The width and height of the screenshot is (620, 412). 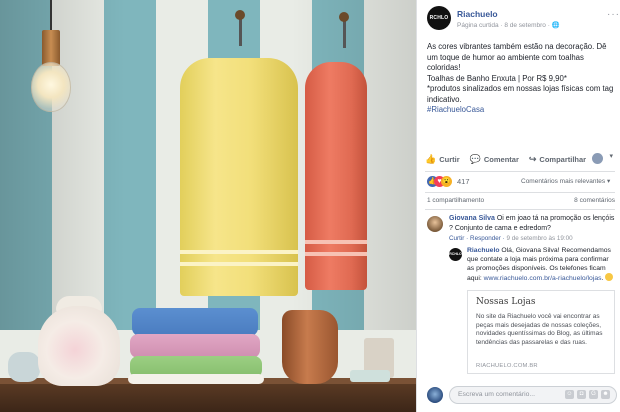 I want to click on camera-icon: ◘, so click(x=581, y=394).